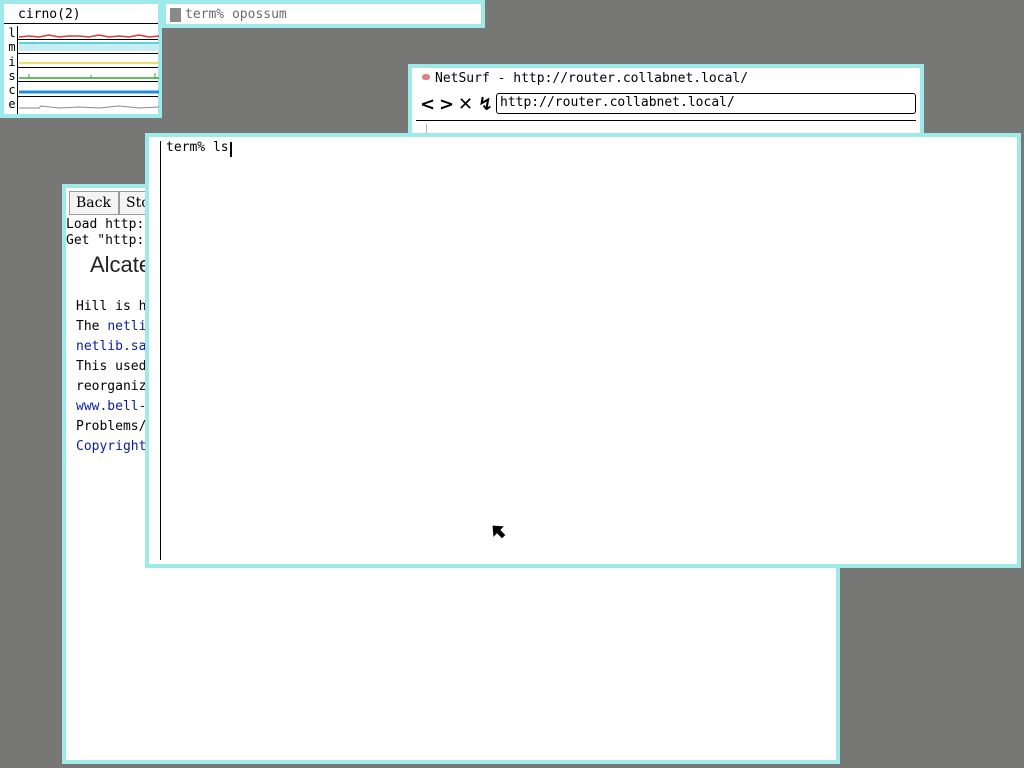 The image size is (1024, 768). I want to click on netsurf-title: NetSurf - http://router.collabnet.local/, so click(592, 78).